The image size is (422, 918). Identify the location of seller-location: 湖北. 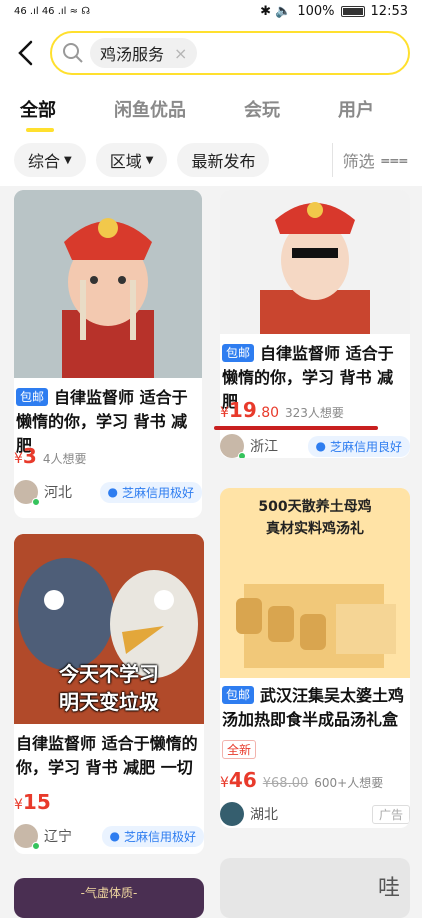
(264, 815).